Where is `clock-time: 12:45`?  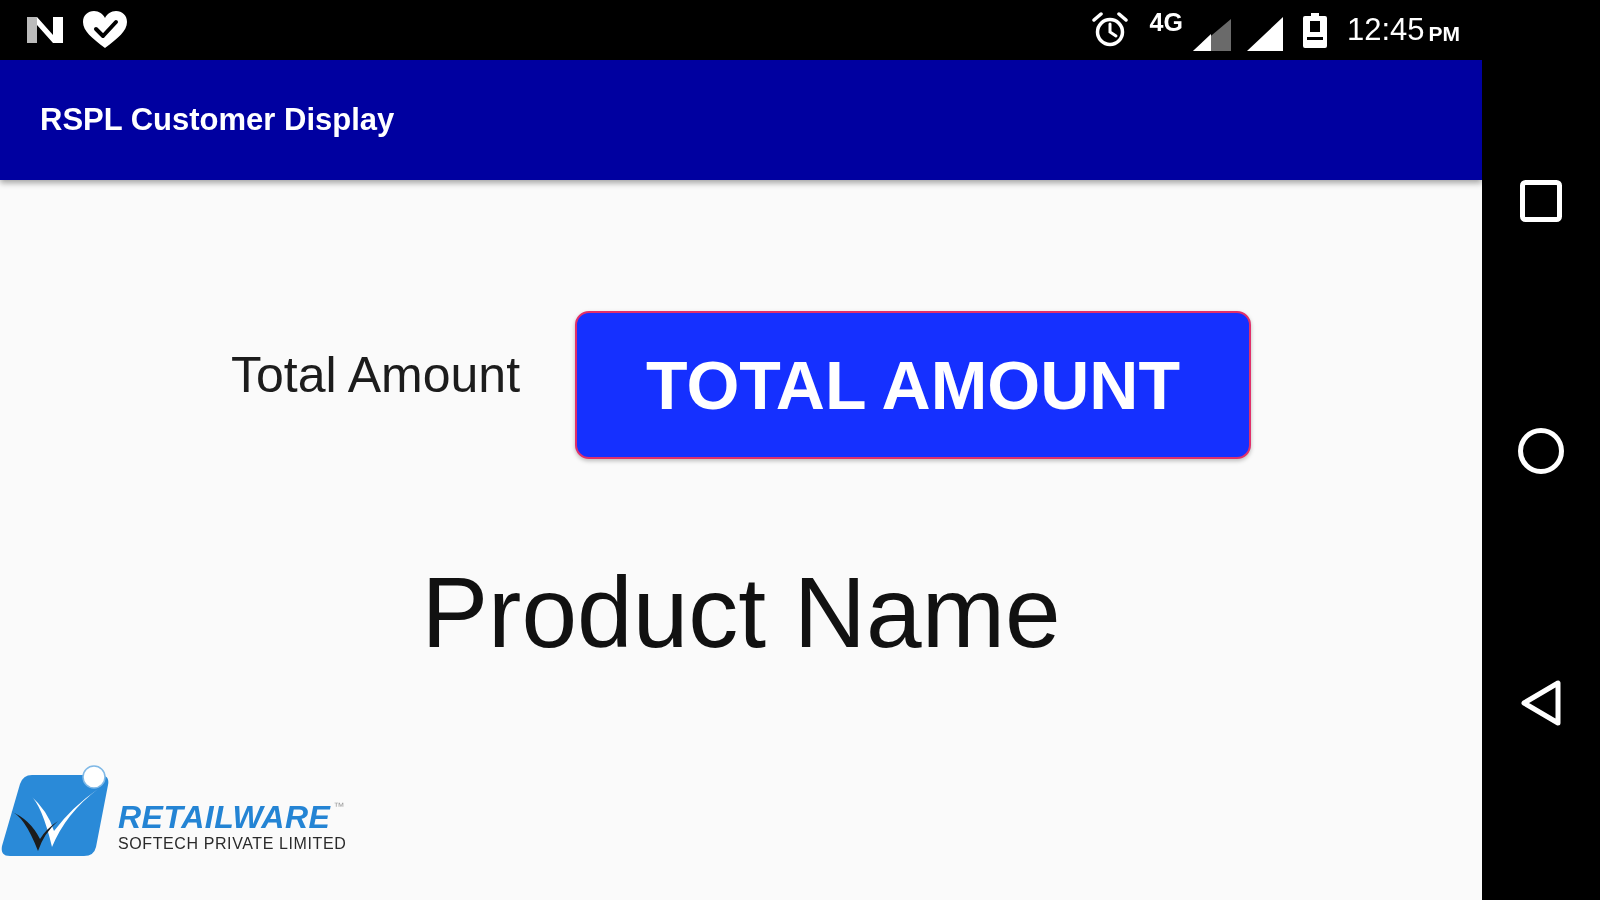 clock-time: 12:45 is located at coordinates (1385, 30).